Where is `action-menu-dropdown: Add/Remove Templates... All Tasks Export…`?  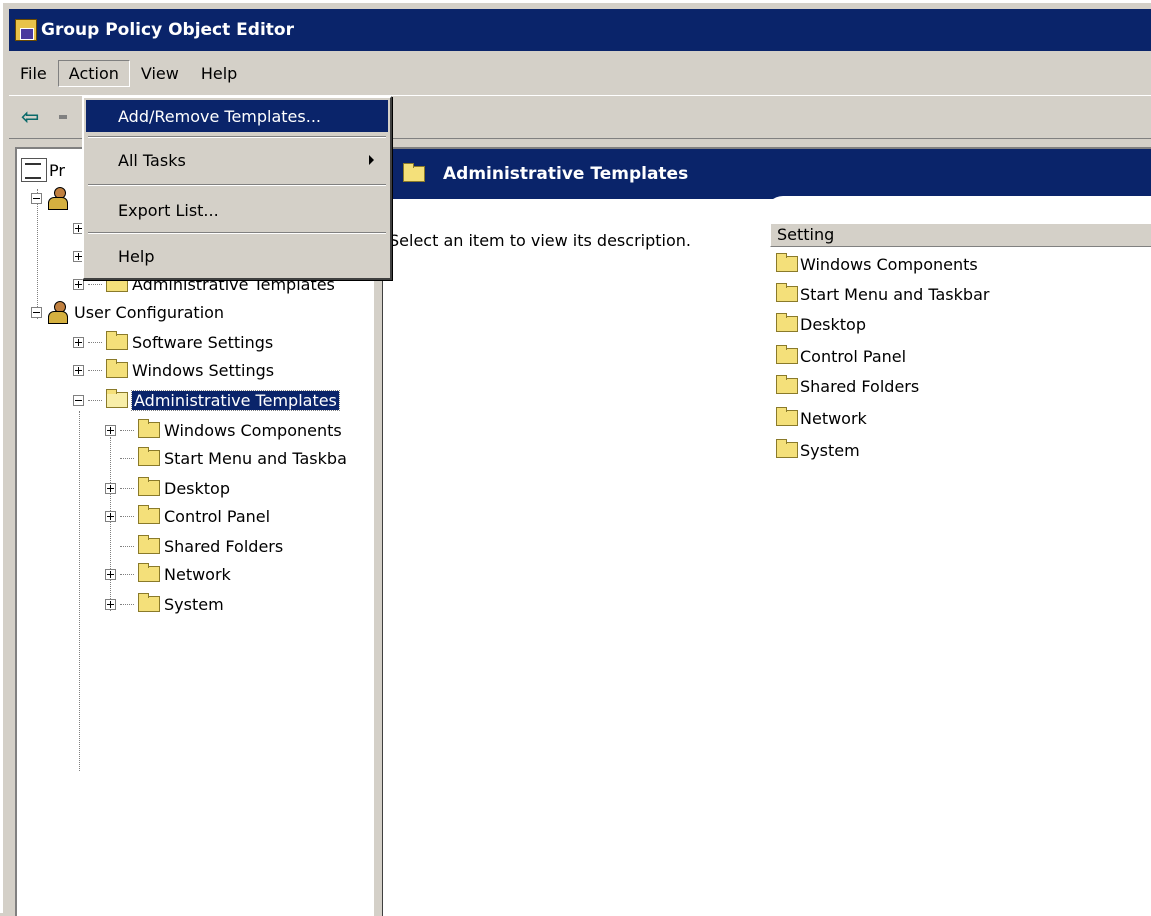
action-menu-dropdown: Add/Remove Templates... All Tasks Export… is located at coordinates (237, 188).